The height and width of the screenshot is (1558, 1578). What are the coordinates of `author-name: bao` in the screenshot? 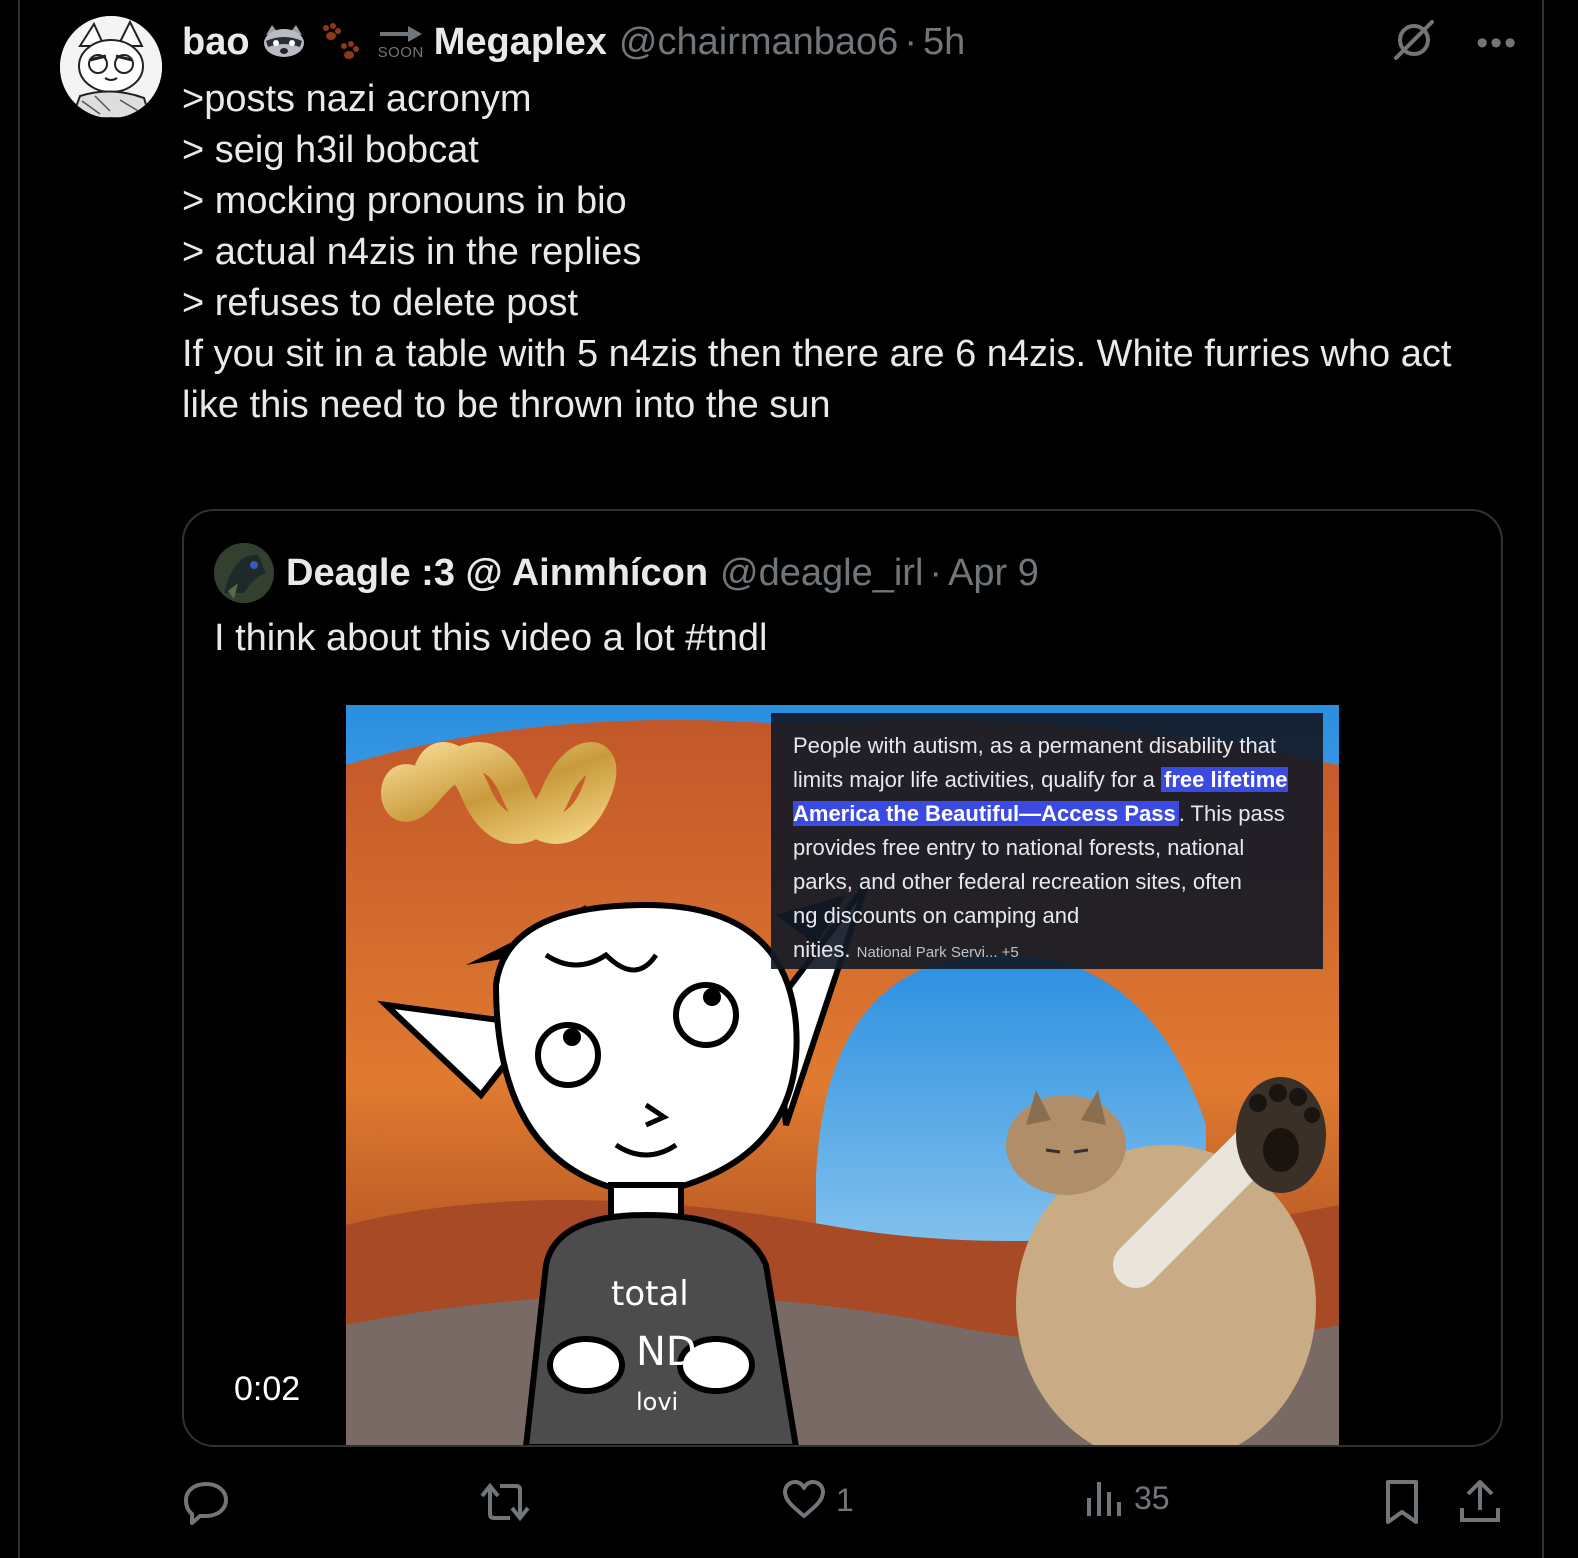 It's located at (216, 42).